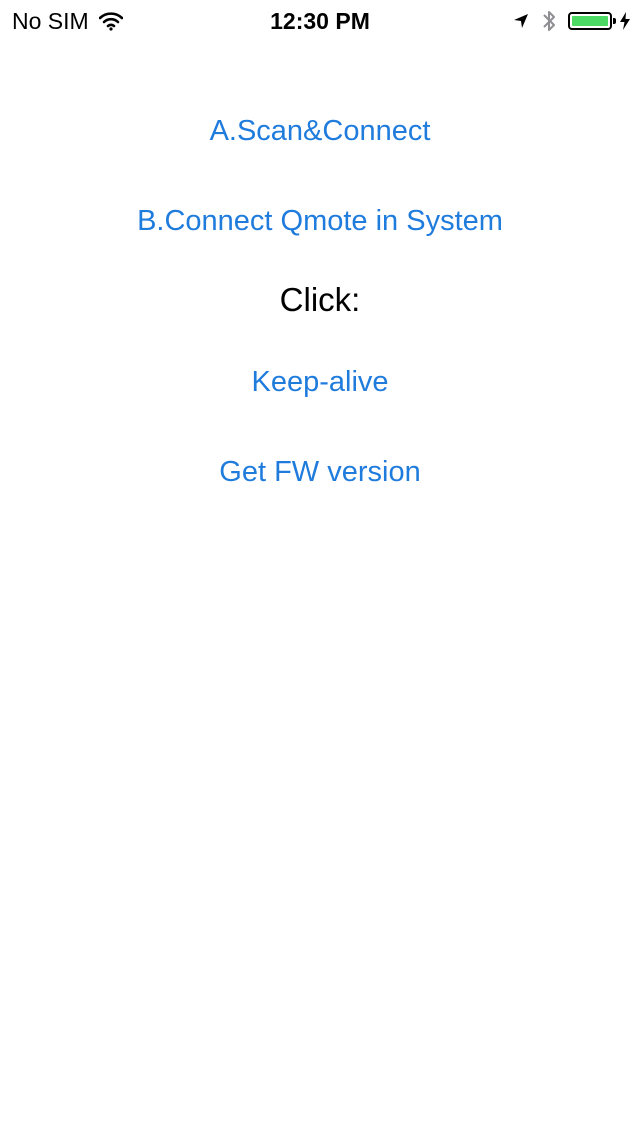  I want to click on get-fw-version-button: Get FW version, so click(320, 472).